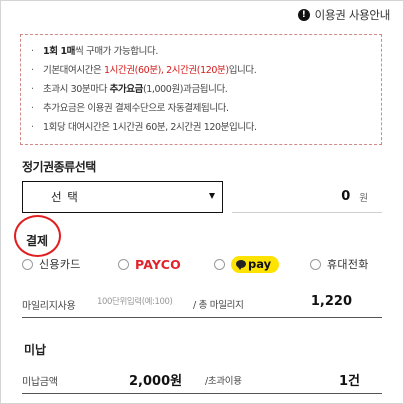  What do you see at coordinates (94, 51) in the screenshot?
I see `notice-item: · 1회 1매씩 구매가 가능합니다.` at bounding box center [94, 51].